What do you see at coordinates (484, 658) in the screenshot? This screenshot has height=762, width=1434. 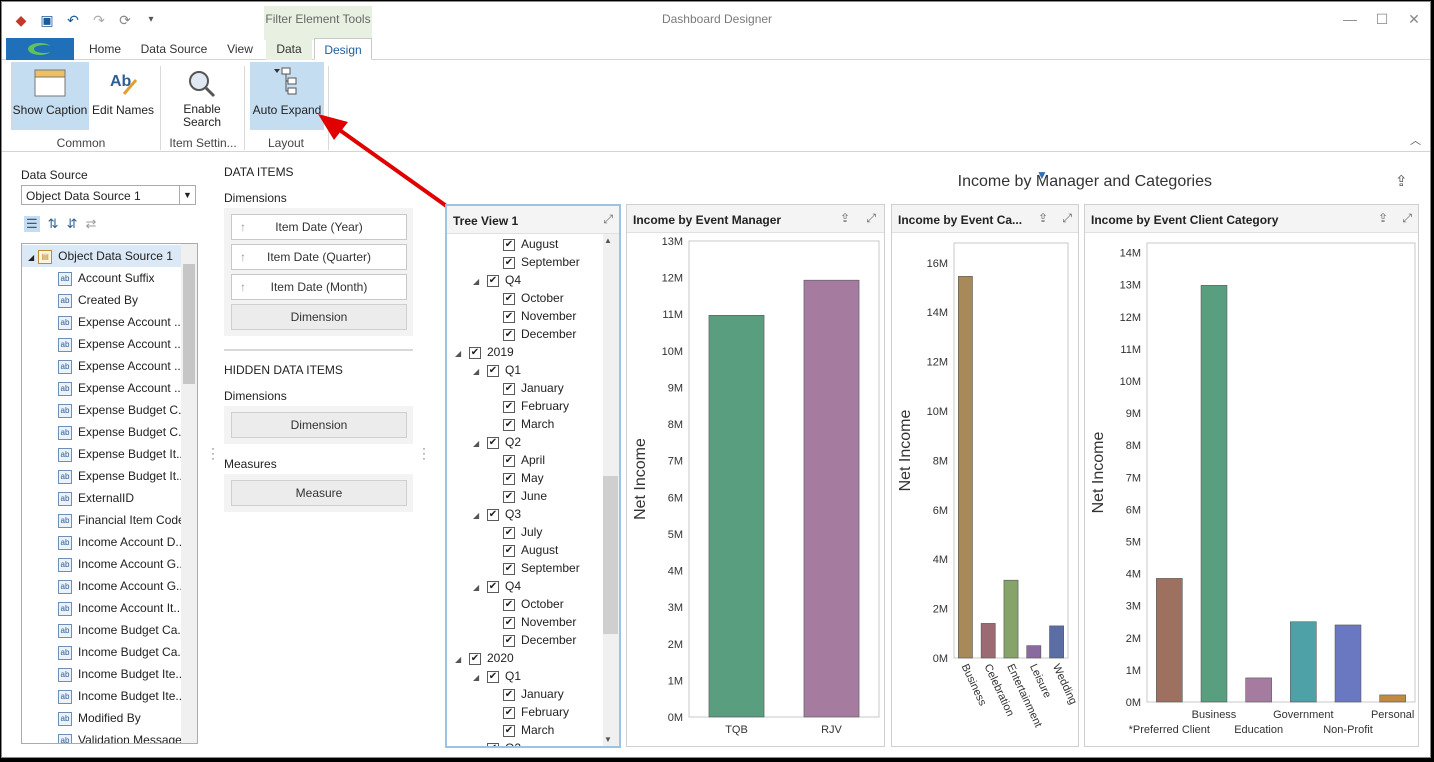 I see `tree-node: ◢ ✔ 2020` at bounding box center [484, 658].